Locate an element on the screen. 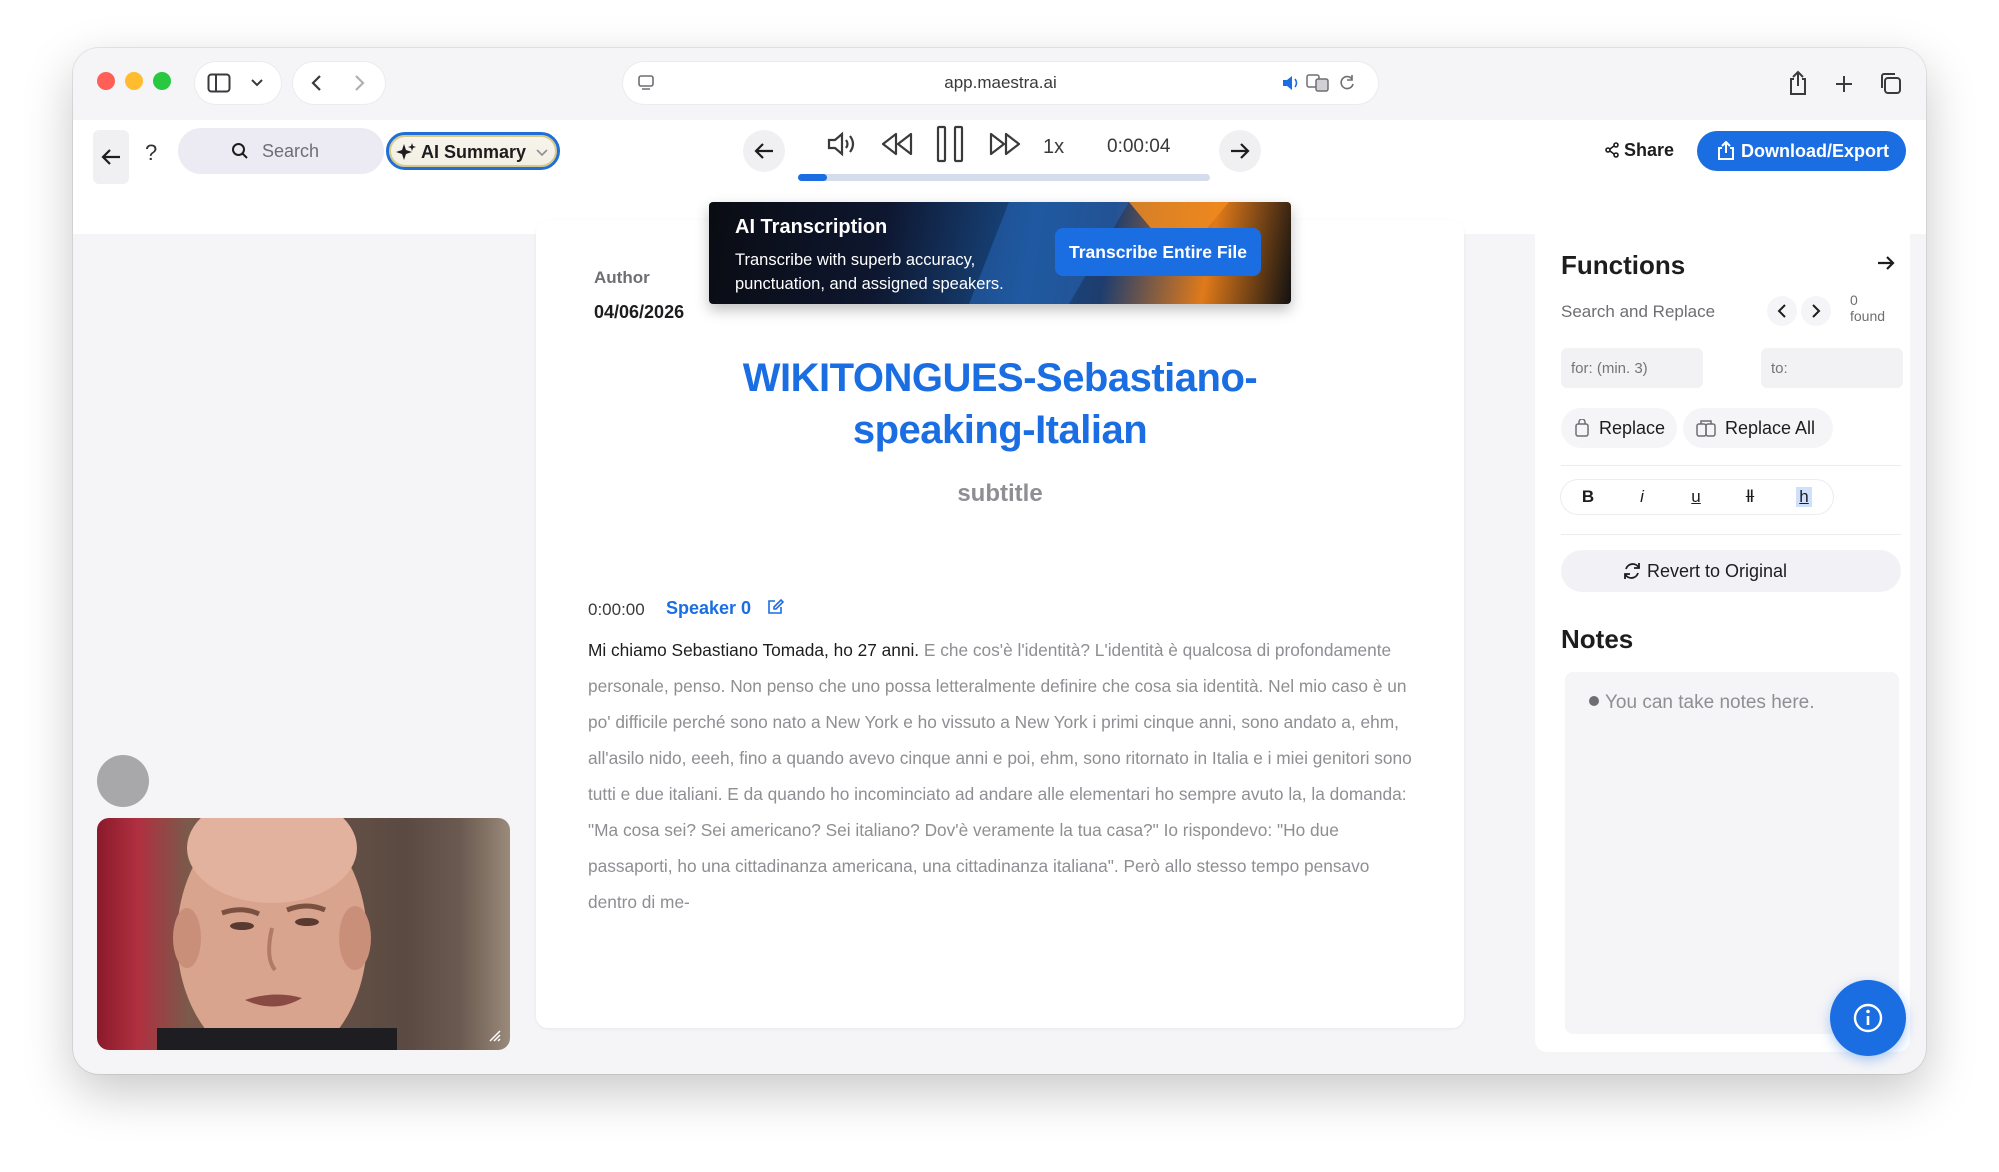  back-button is located at coordinates (111, 157).